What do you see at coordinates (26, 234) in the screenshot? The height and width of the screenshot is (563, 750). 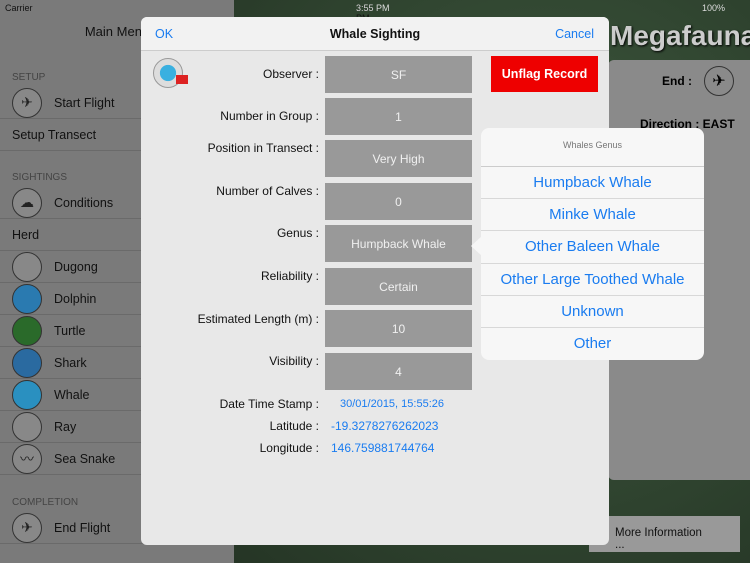 I see `label: Herd` at bounding box center [26, 234].